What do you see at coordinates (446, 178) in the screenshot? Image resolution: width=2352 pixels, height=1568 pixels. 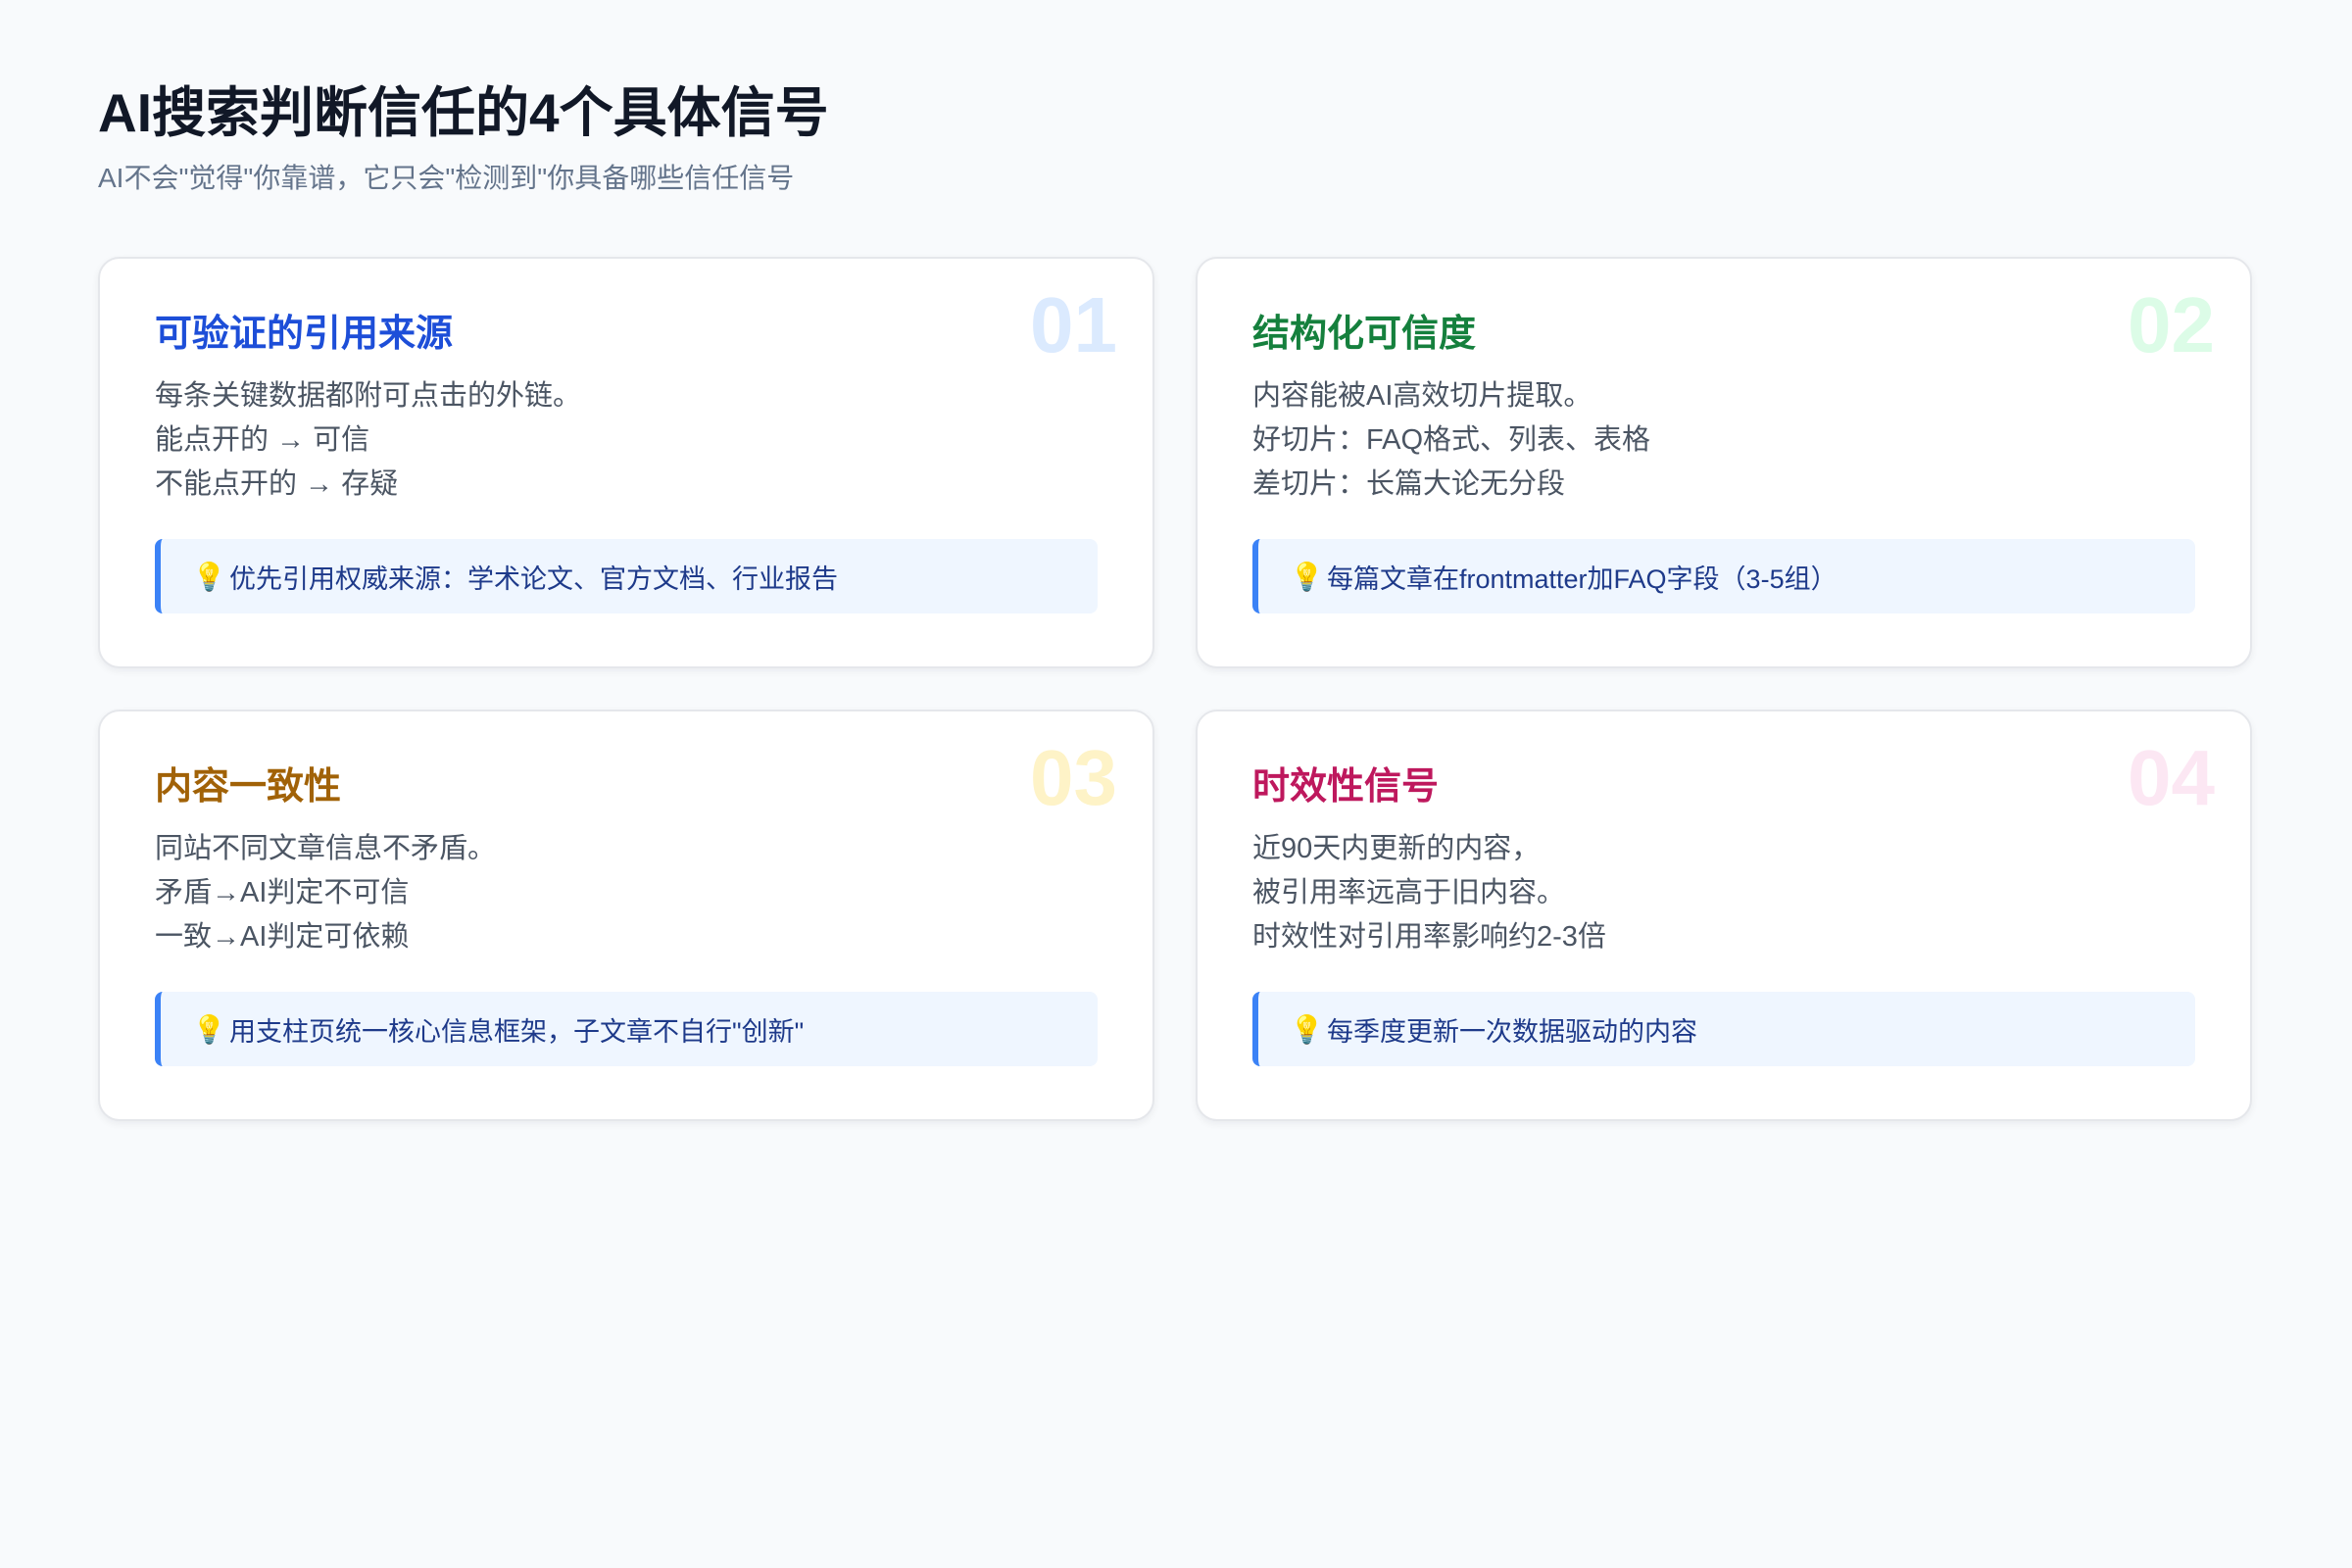 I see `page-subtitle: AI不会"觉得"你靠谱，它只会"检测到"你具备哪些信任信号` at bounding box center [446, 178].